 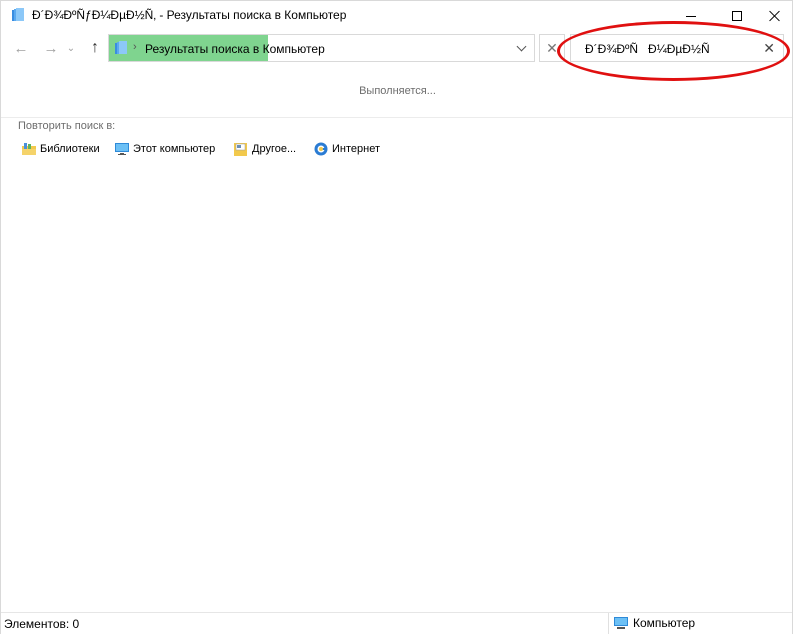 What do you see at coordinates (775, 16) in the screenshot?
I see `close-icon` at bounding box center [775, 16].